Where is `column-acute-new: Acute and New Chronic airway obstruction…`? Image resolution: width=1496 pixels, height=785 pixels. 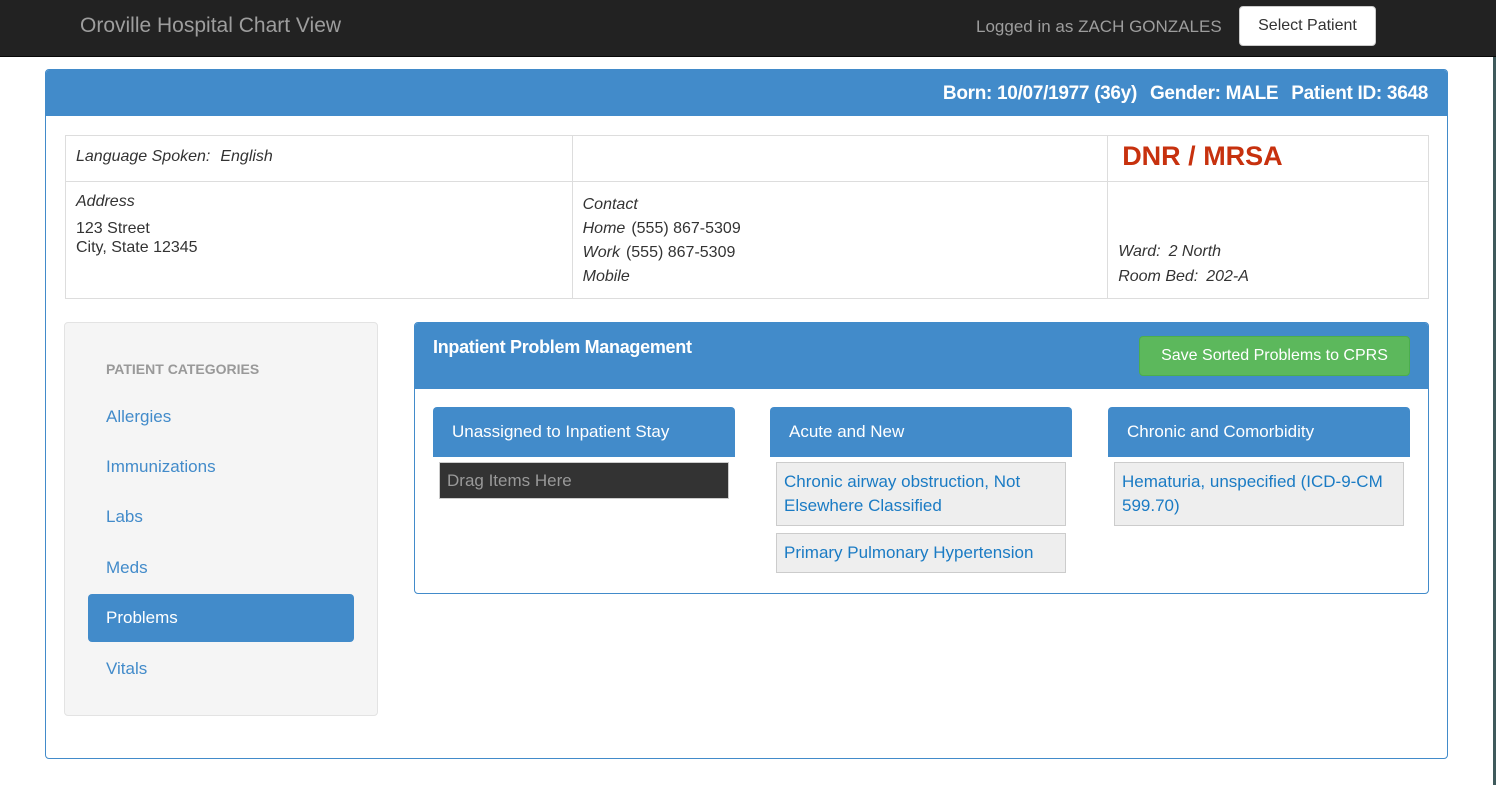
column-acute-new: Acute and New Chronic airway obstruction… is located at coordinates (921, 493).